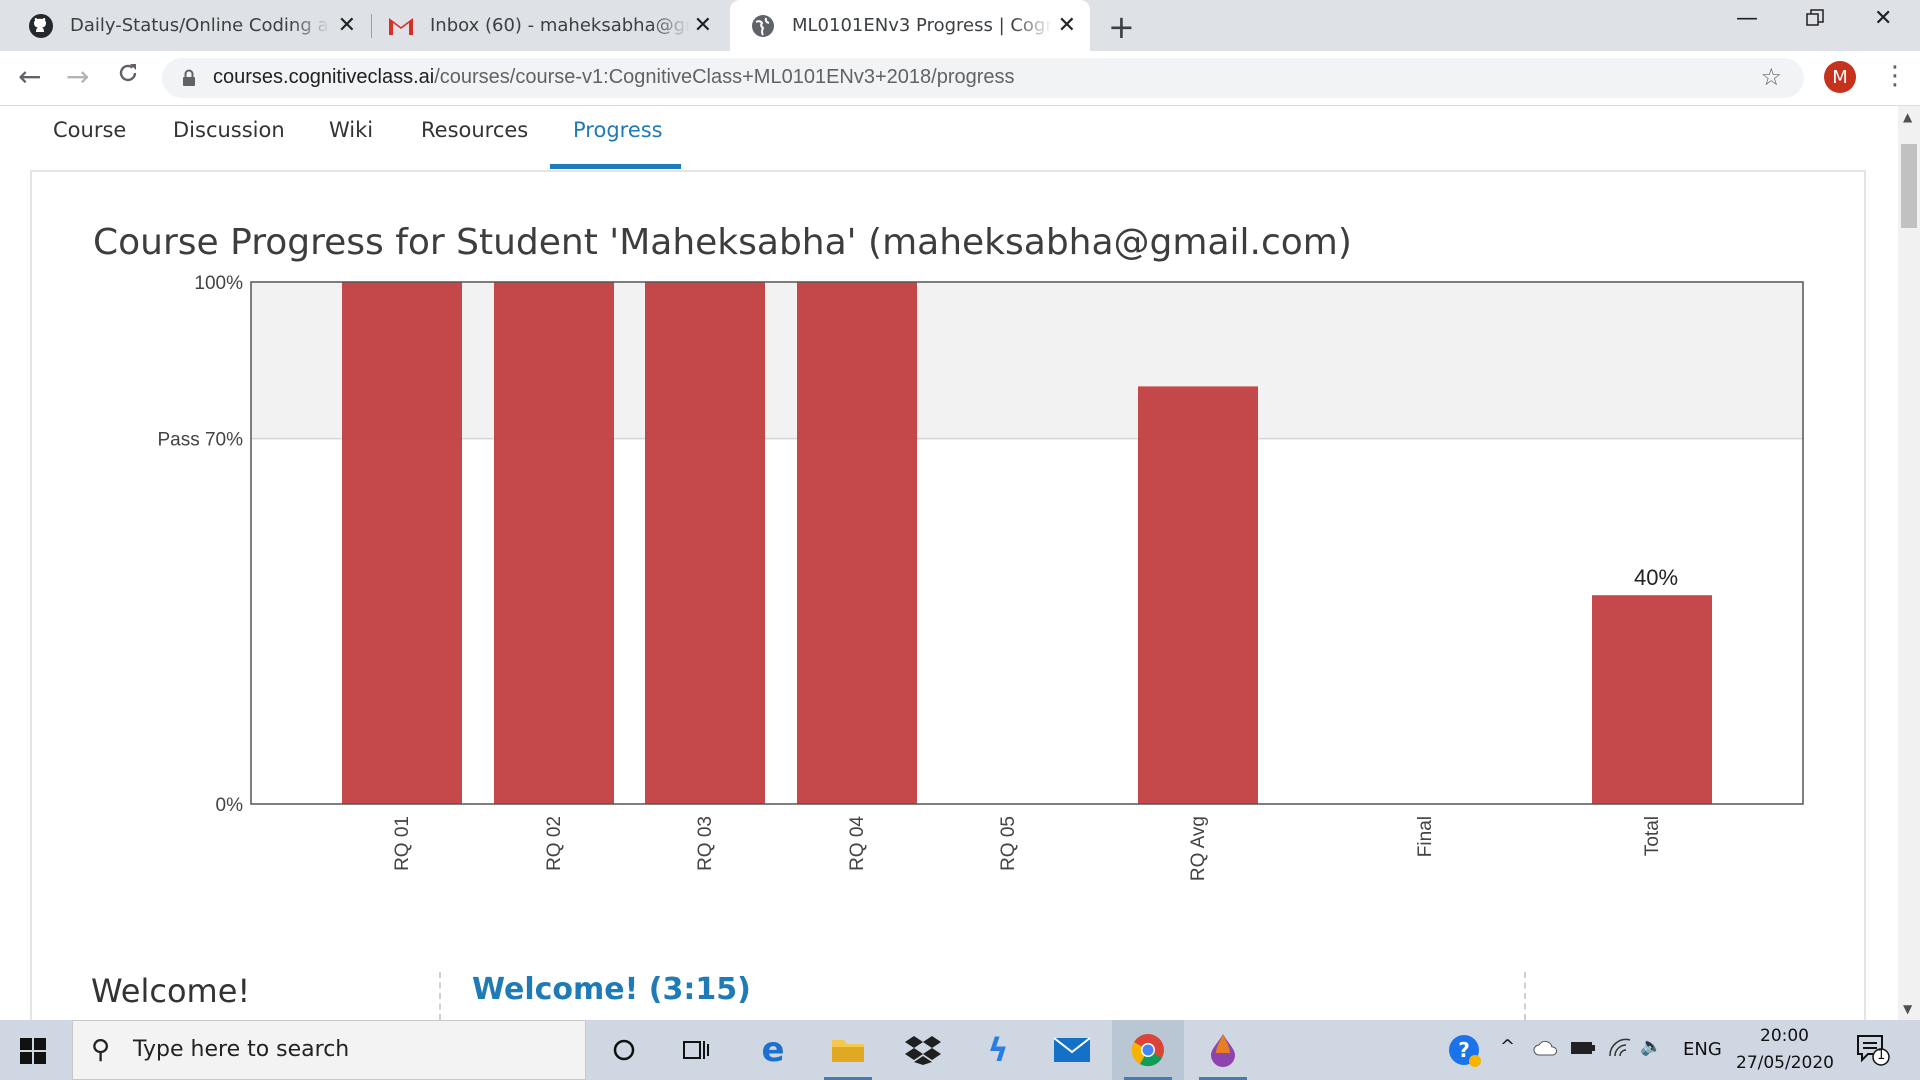  I want to click on tab-course: Course, so click(89, 130).